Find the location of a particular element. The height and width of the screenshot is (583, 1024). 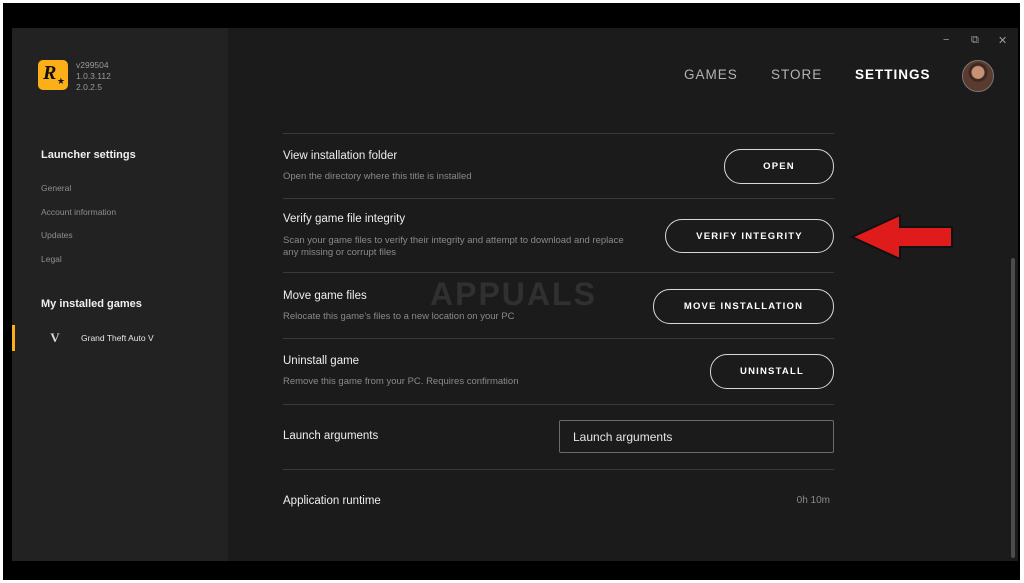

open-button: OPEN is located at coordinates (779, 166).